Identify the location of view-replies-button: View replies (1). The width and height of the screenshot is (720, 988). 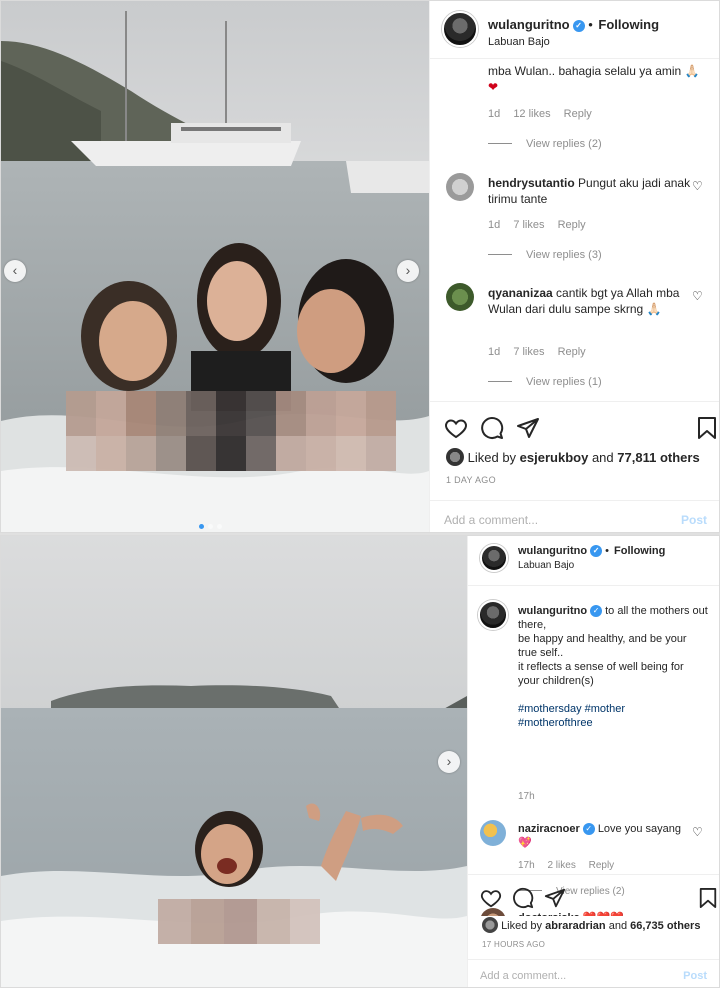
(545, 382).